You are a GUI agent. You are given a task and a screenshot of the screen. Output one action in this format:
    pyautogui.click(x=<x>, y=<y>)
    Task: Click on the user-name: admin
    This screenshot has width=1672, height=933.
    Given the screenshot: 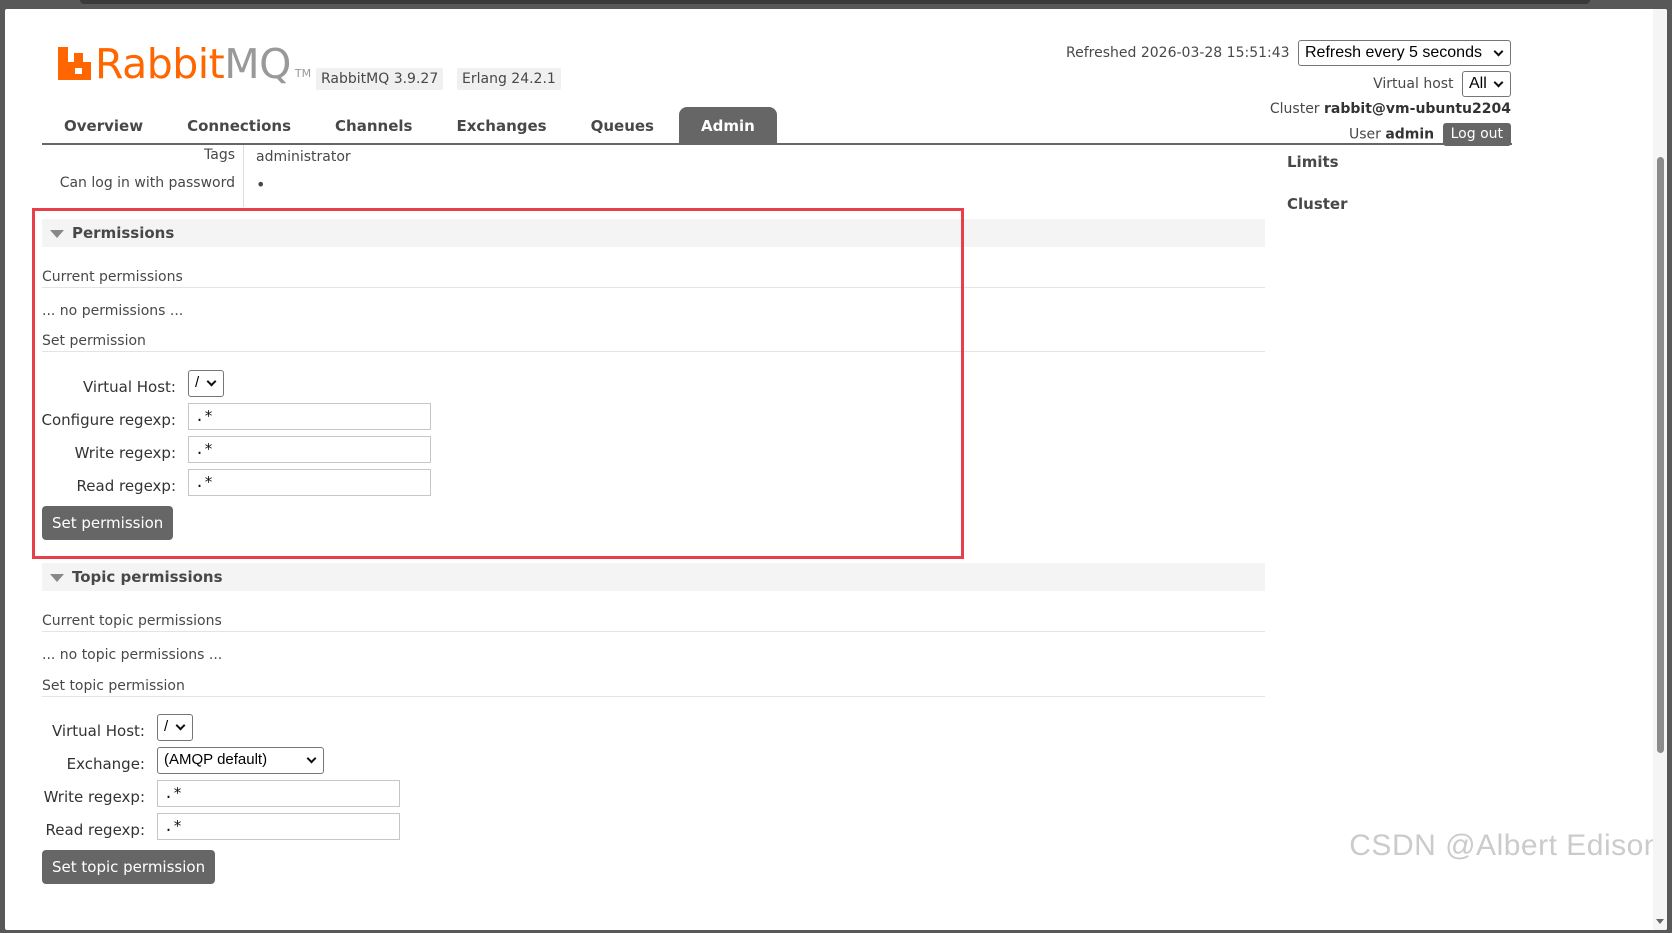 What is the action you would take?
    pyautogui.click(x=1410, y=134)
    